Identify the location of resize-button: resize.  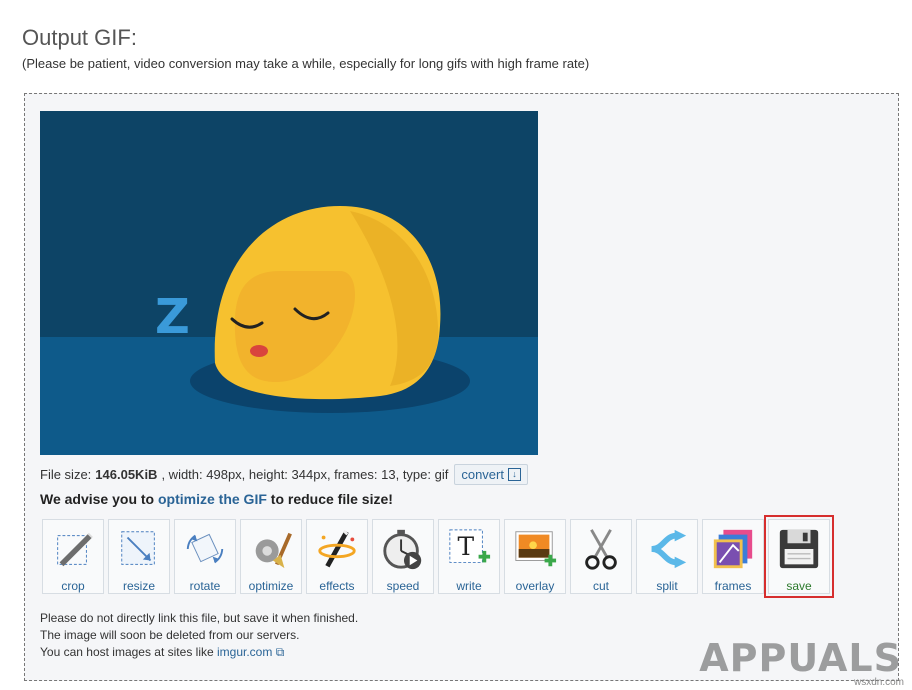
(139, 556).